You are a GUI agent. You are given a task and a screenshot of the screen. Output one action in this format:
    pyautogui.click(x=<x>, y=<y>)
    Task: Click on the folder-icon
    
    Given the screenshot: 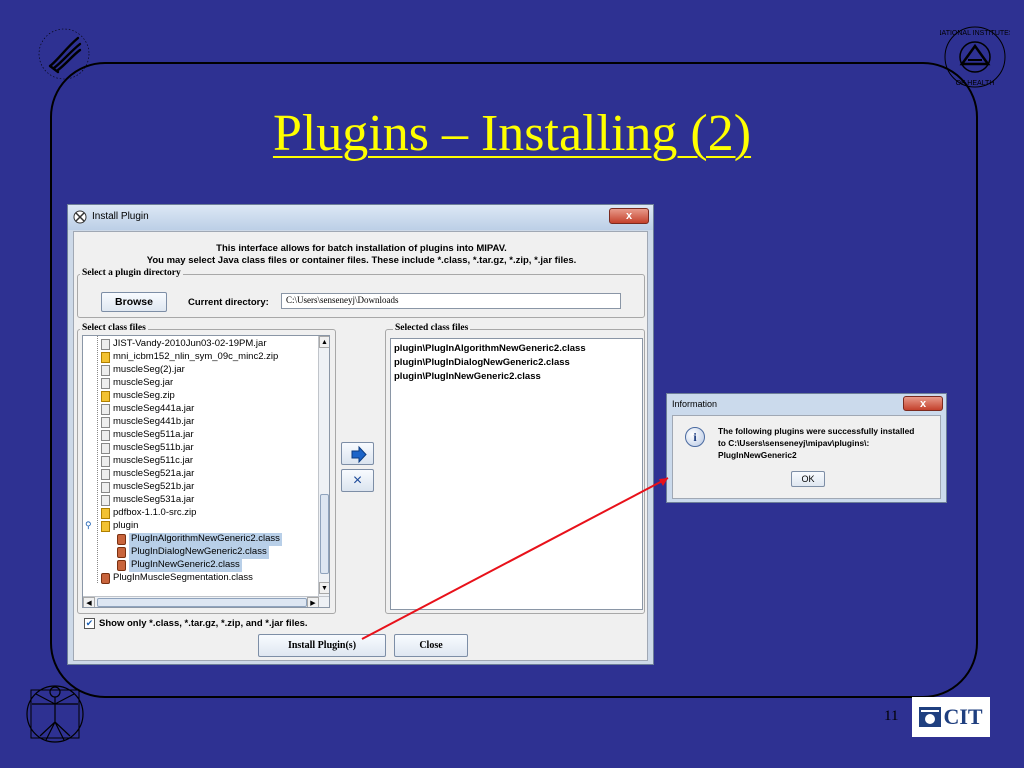 What is the action you would take?
    pyautogui.click(x=105, y=526)
    